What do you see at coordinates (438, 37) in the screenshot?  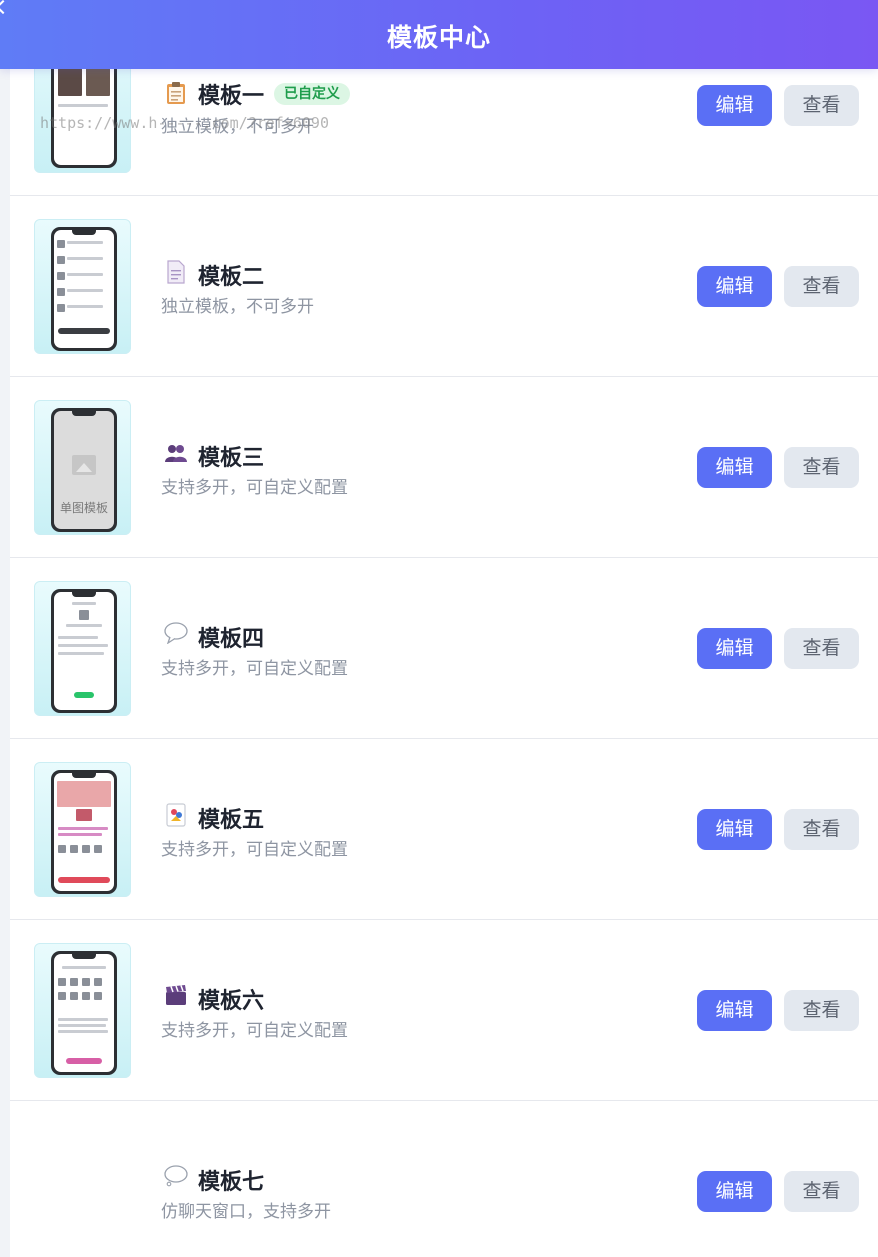 I see `page-title: 模板中心` at bounding box center [438, 37].